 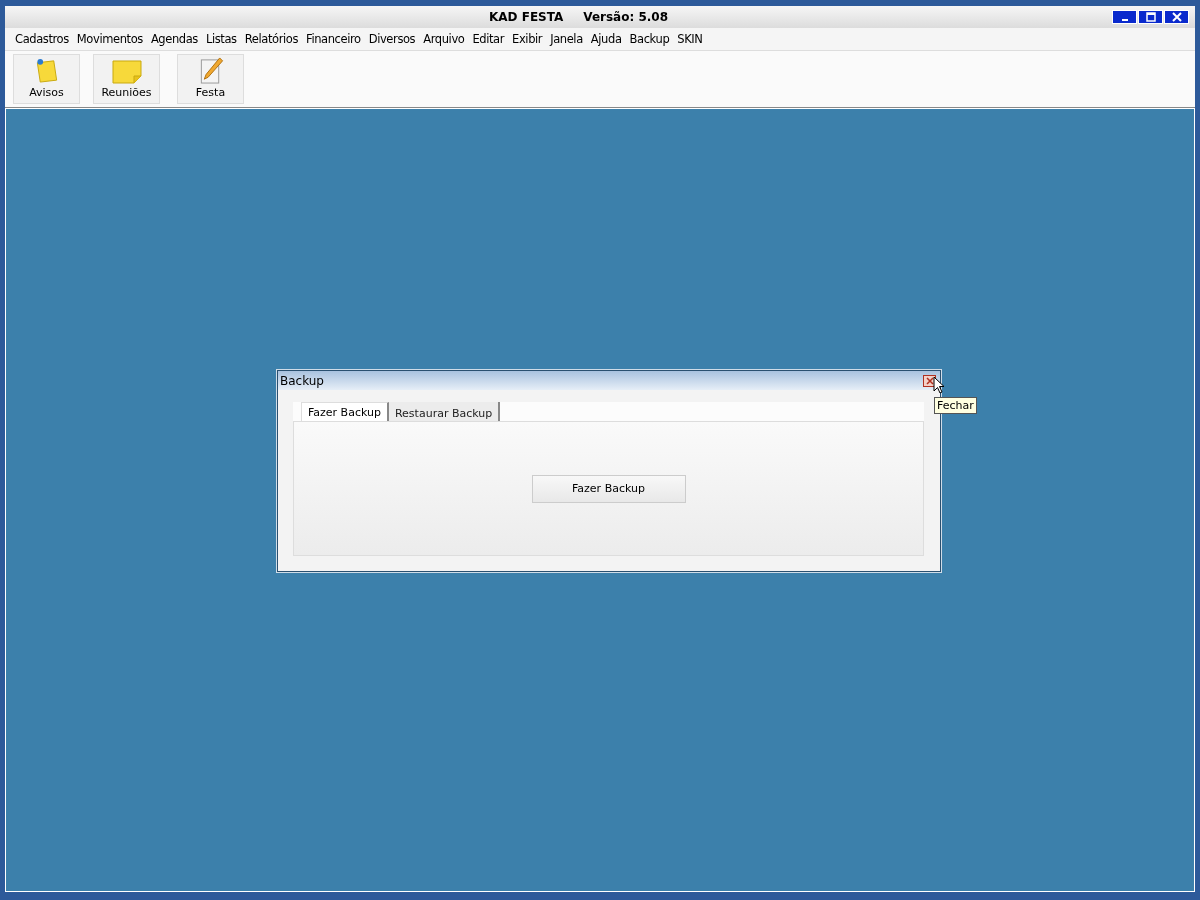 I want to click on minimize-button, so click(x=1124, y=17).